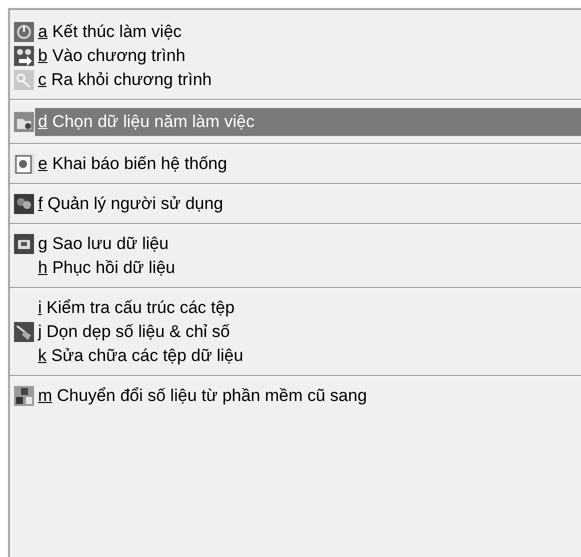  I want to click on menu-item: c Ra khỏi chương trình, so click(125, 80).